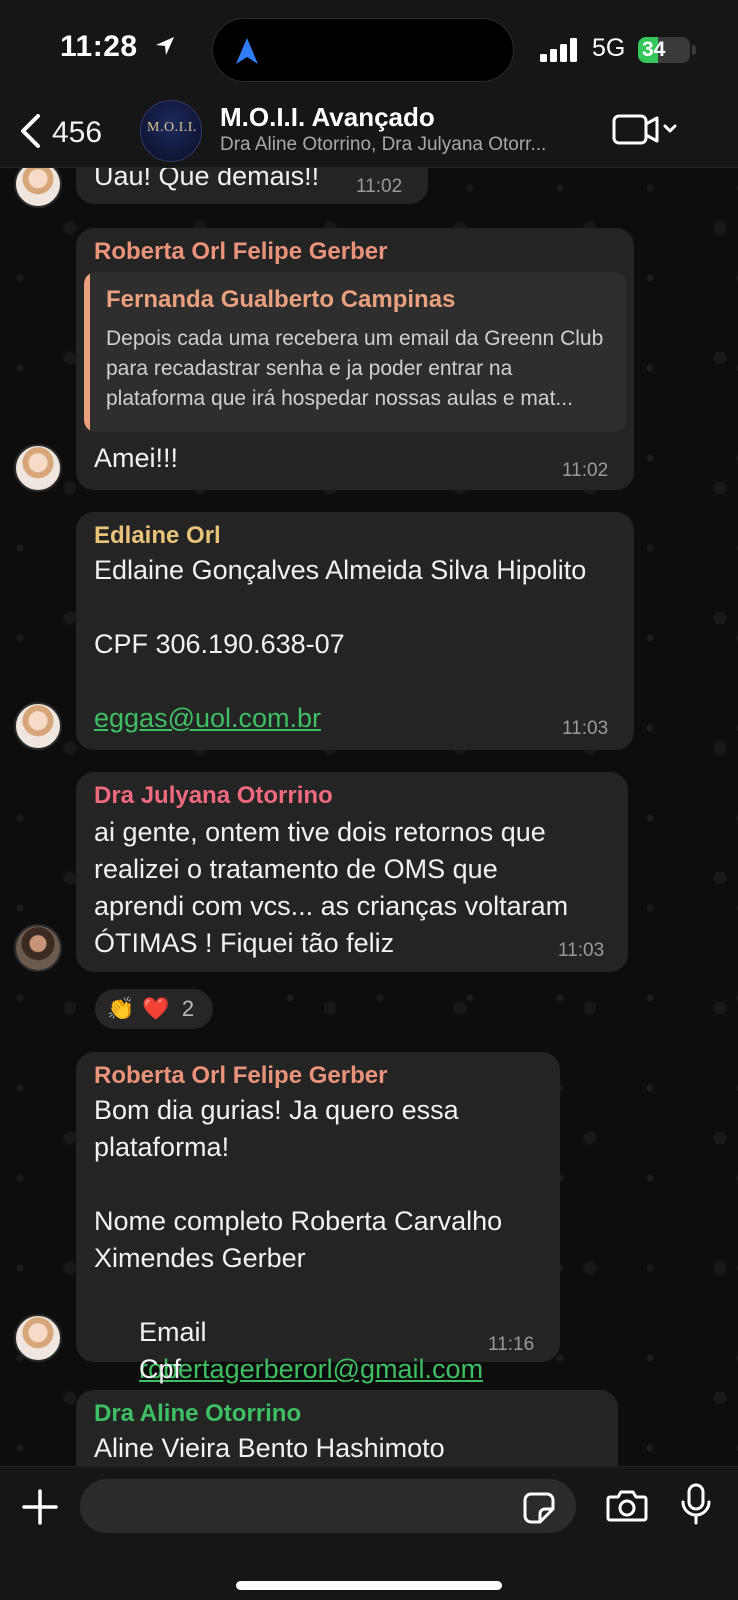  What do you see at coordinates (269, 1448) in the screenshot?
I see `message-text: Aline Vieira Bento Hashimoto` at bounding box center [269, 1448].